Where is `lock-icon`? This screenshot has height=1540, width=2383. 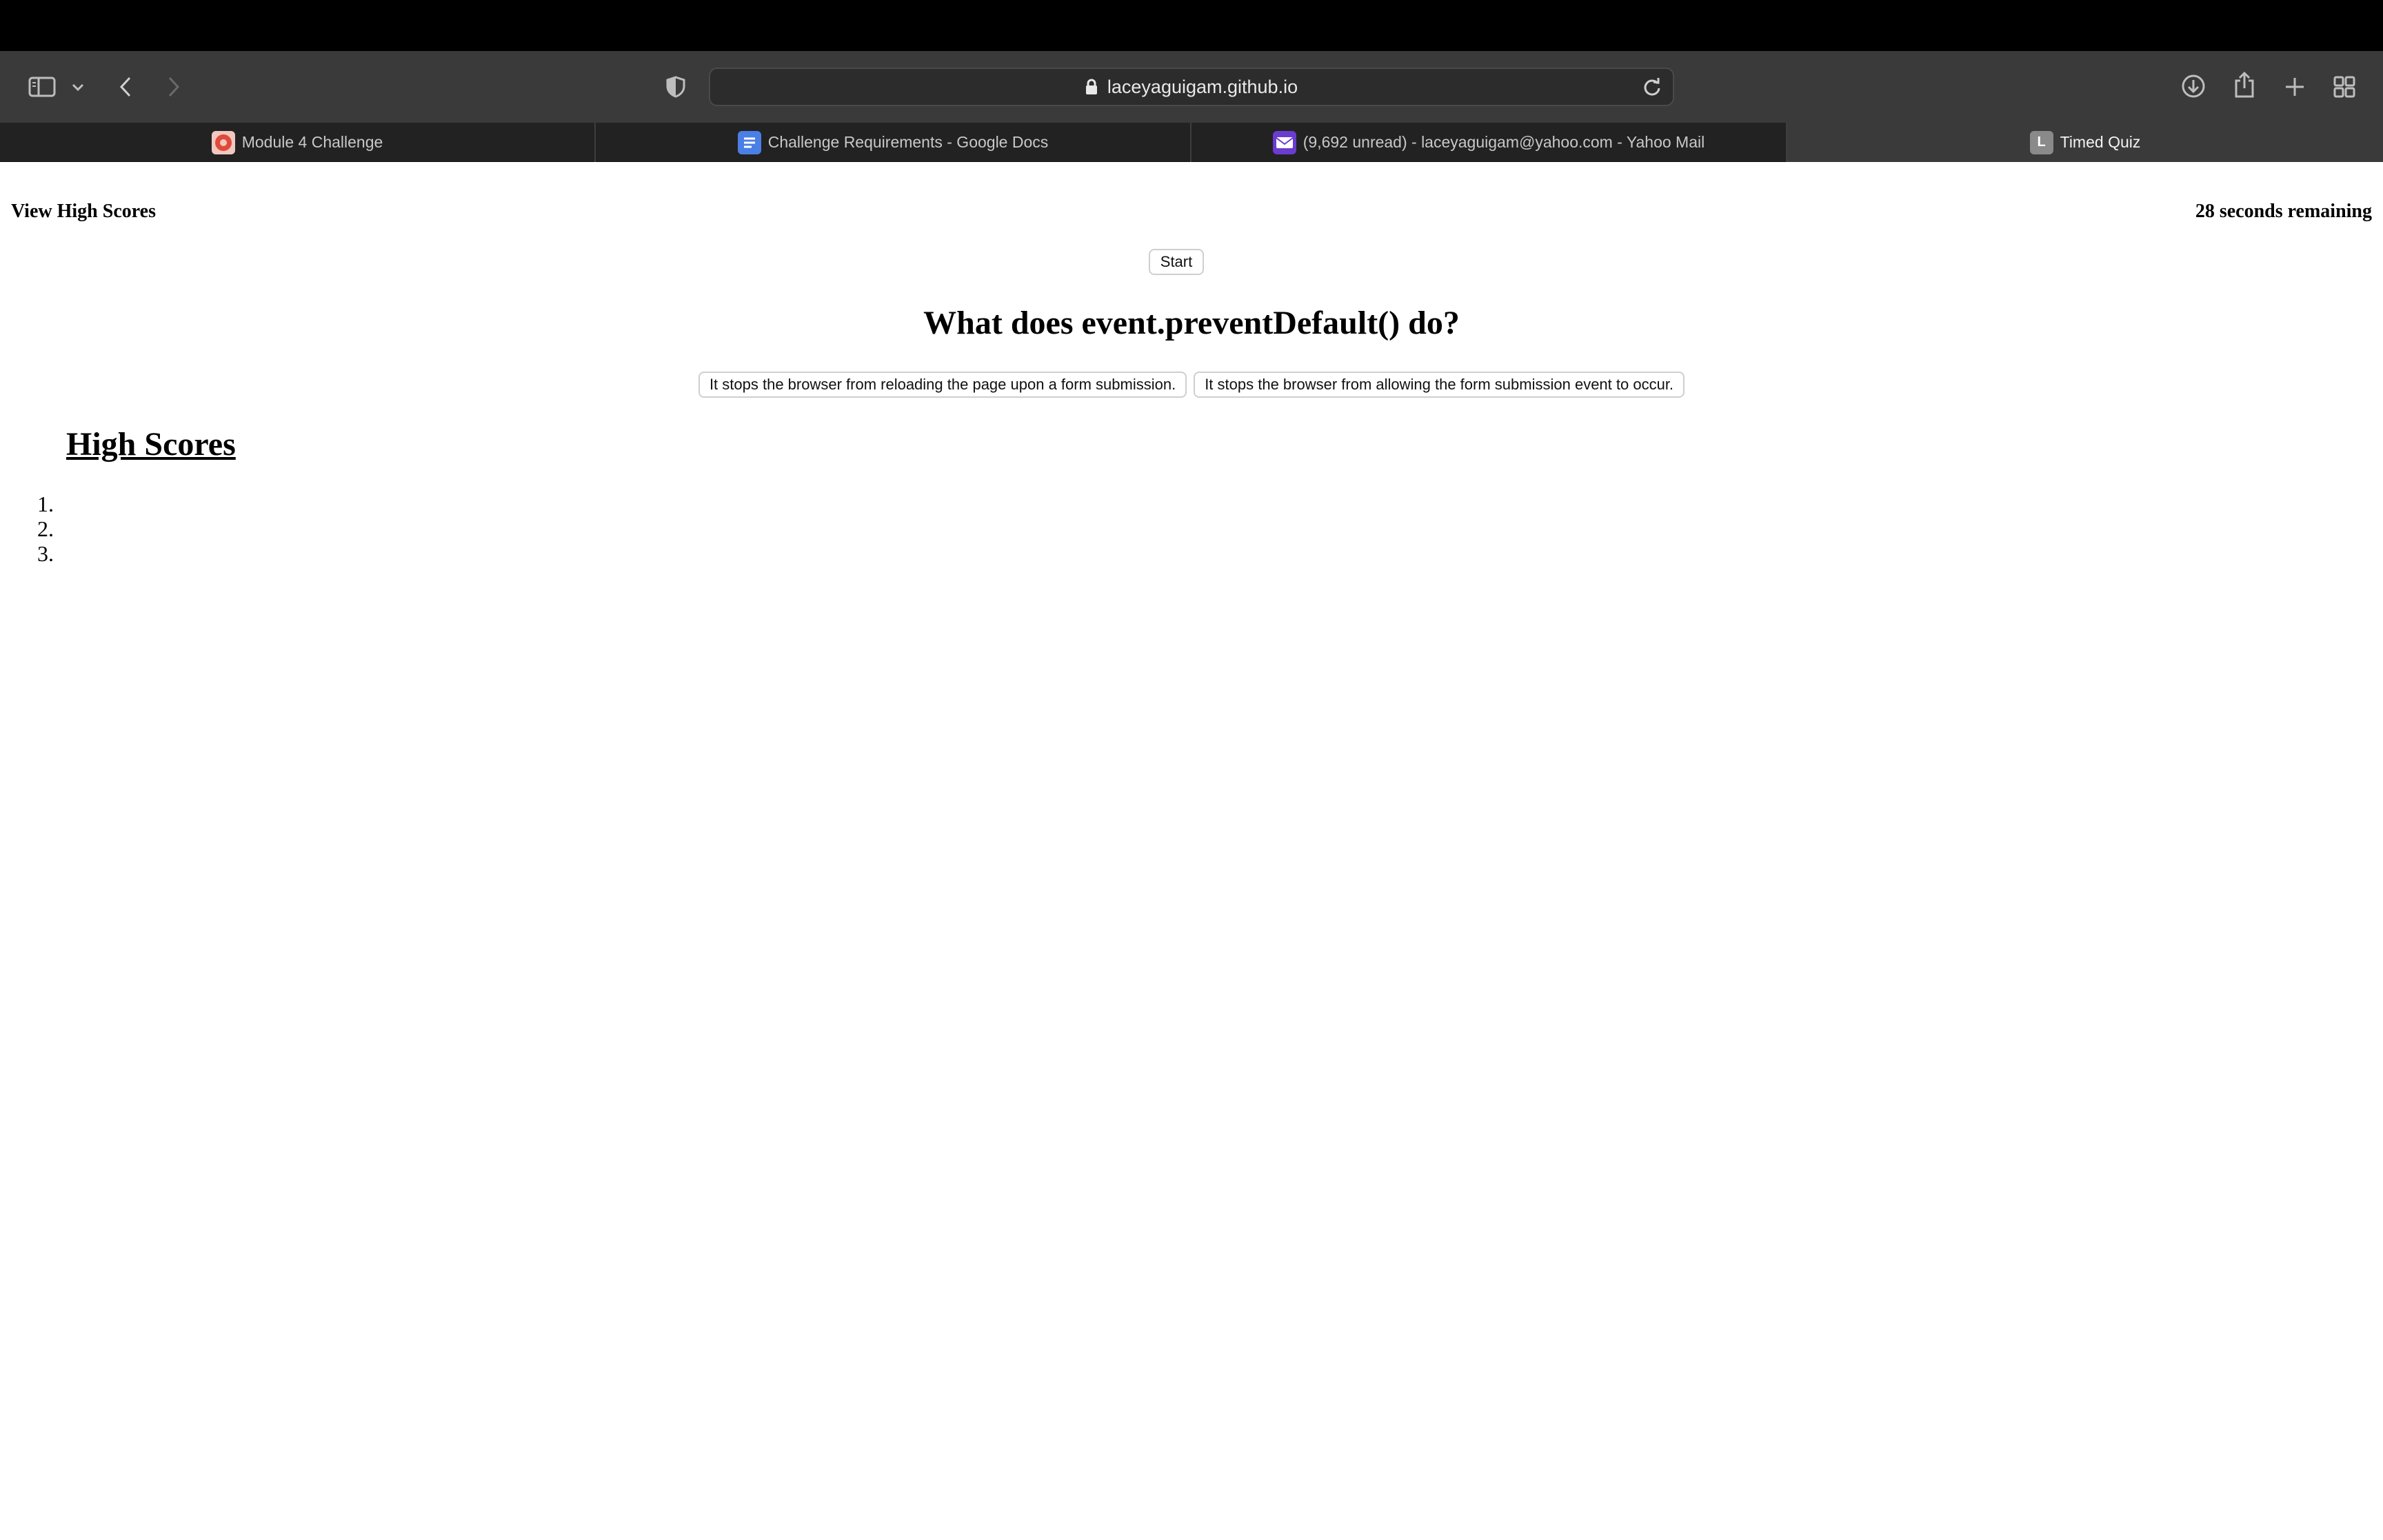 lock-icon is located at coordinates (1091, 87).